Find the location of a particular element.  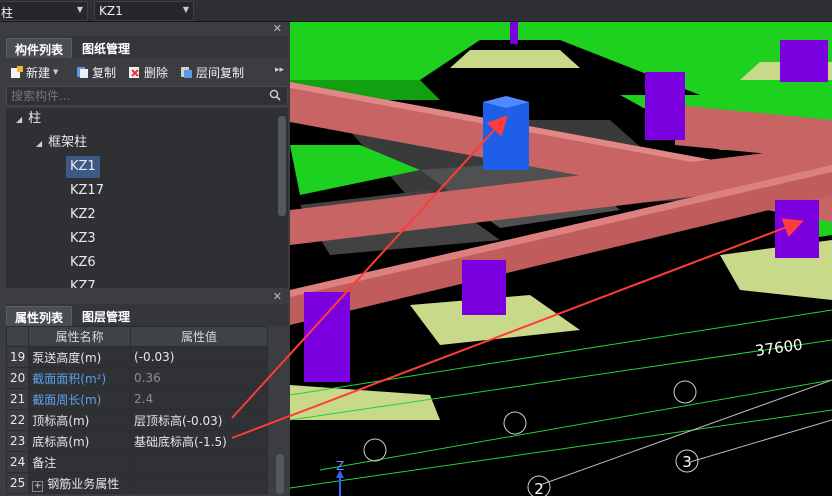

search-icon is located at coordinates (275, 95).